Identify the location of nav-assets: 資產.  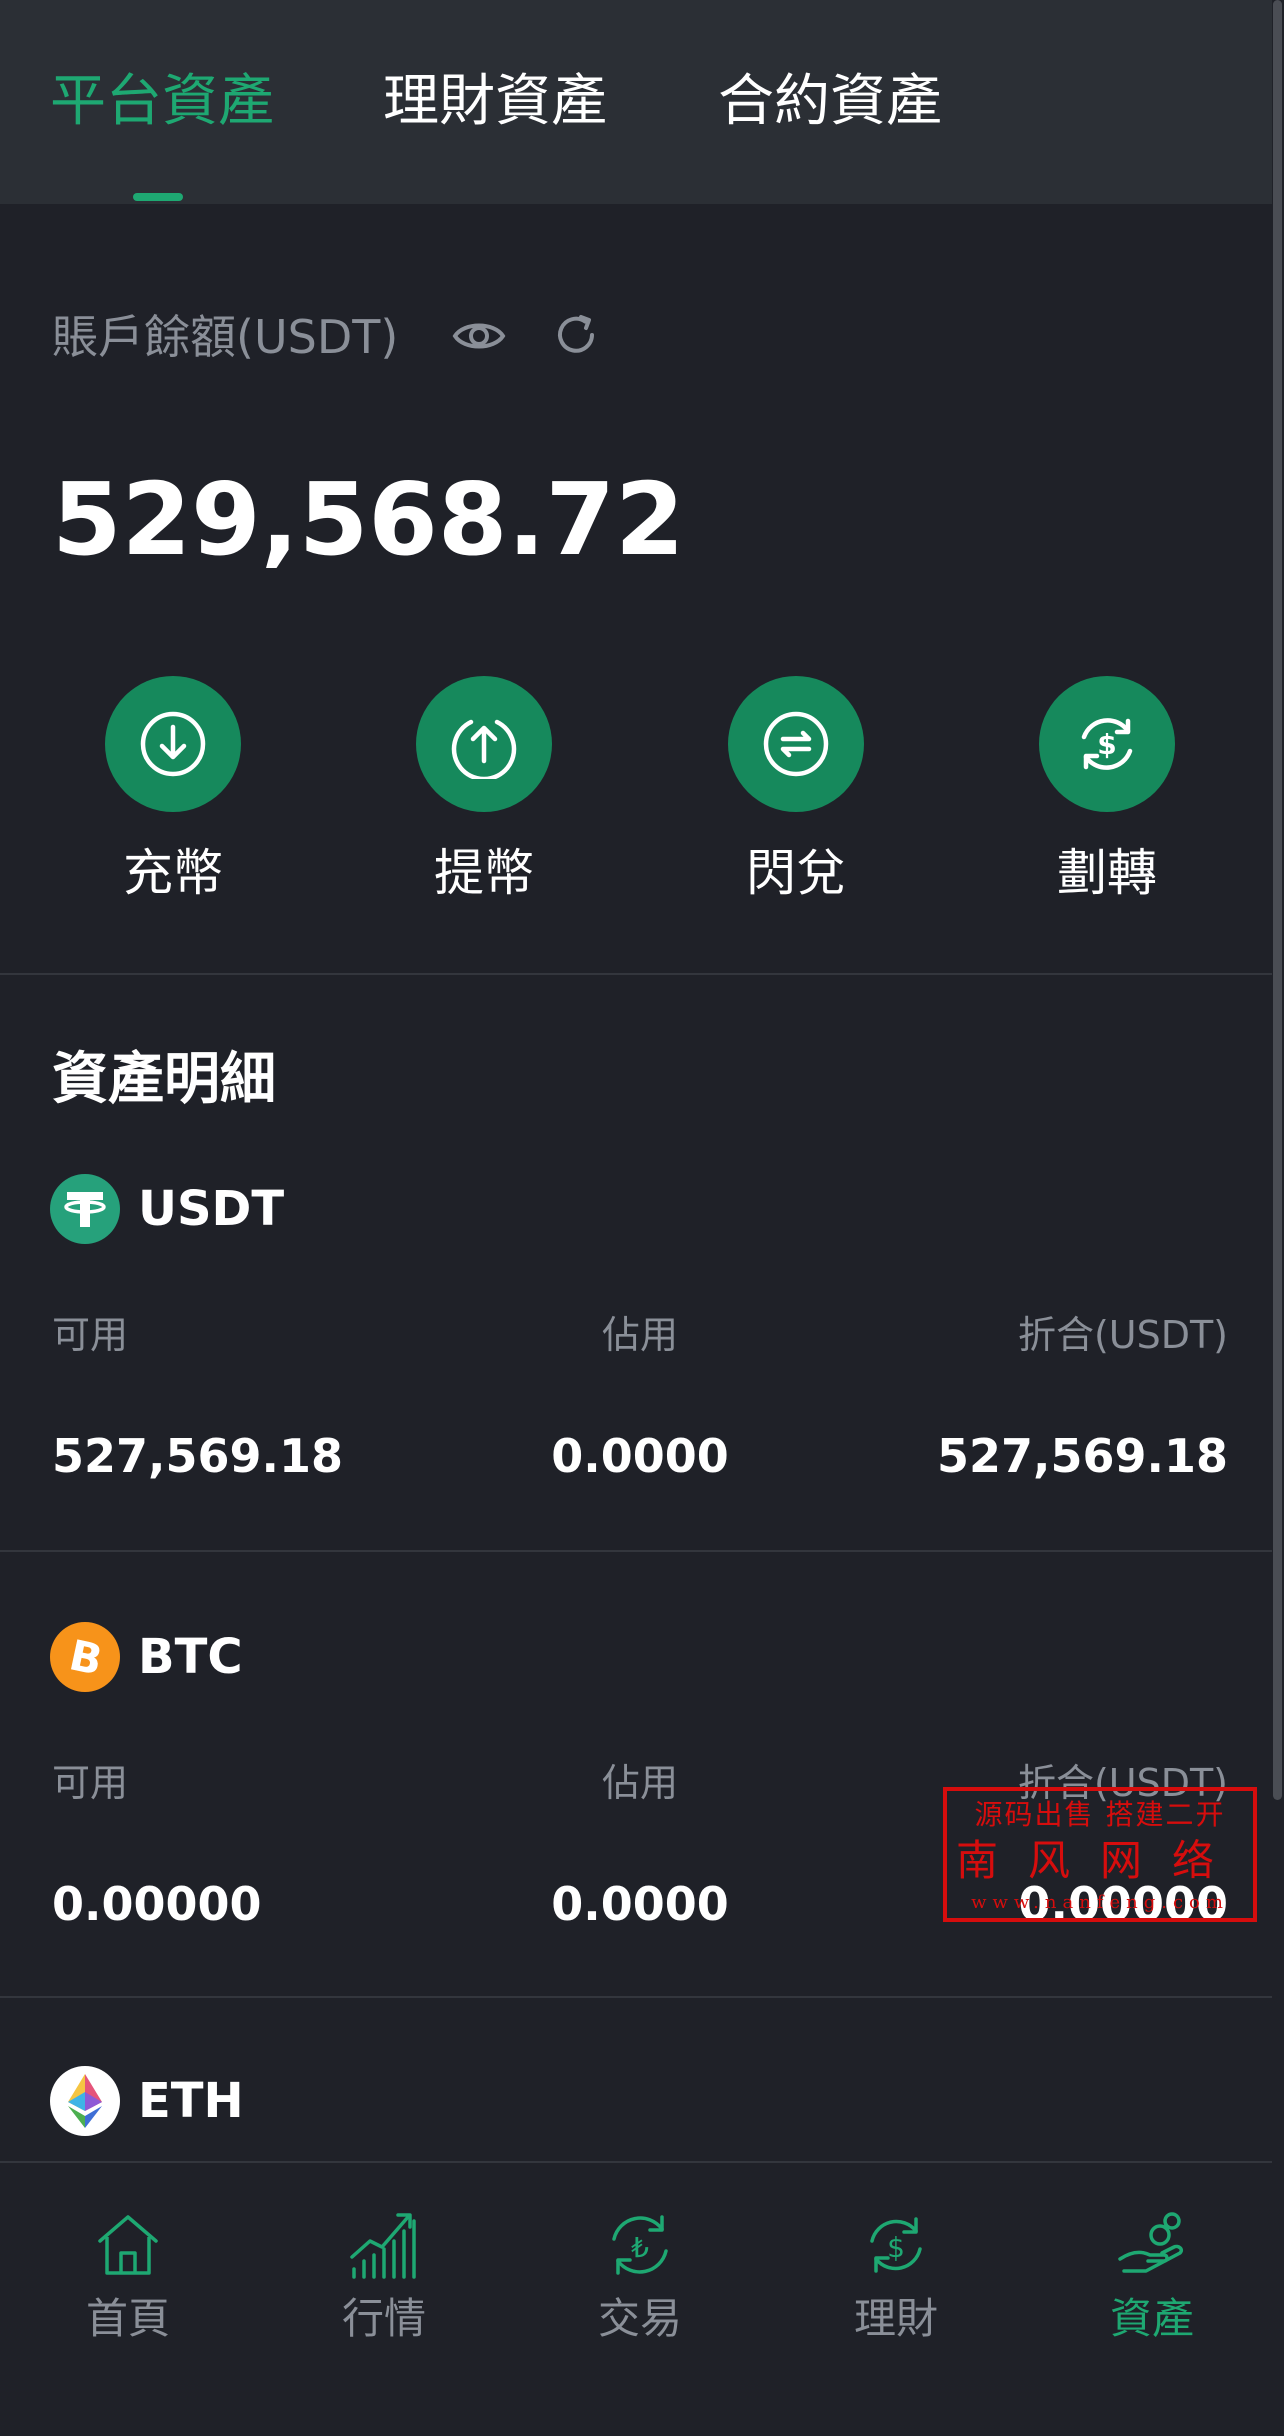
(1150, 2263).